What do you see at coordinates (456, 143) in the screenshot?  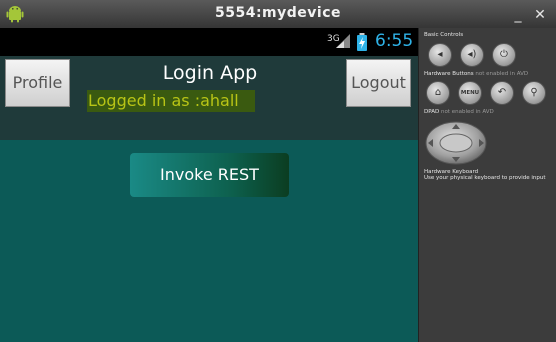 I see `dpad-control` at bounding box center [456, 143].